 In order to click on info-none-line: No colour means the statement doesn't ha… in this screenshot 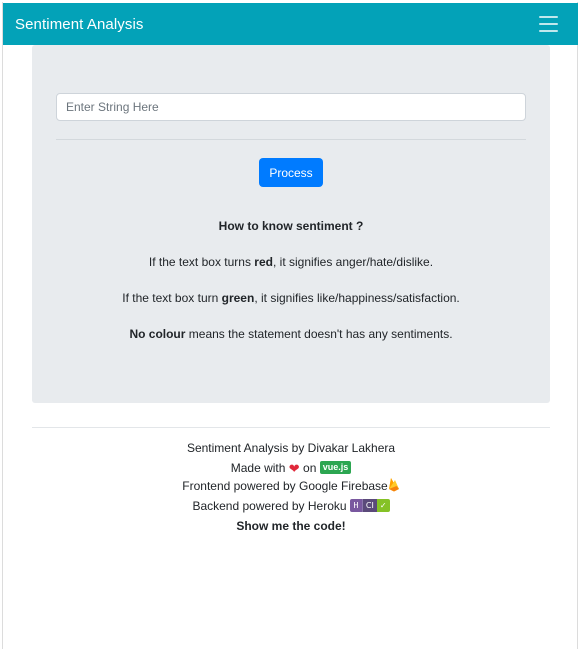, I will do `click(291, 334)`.